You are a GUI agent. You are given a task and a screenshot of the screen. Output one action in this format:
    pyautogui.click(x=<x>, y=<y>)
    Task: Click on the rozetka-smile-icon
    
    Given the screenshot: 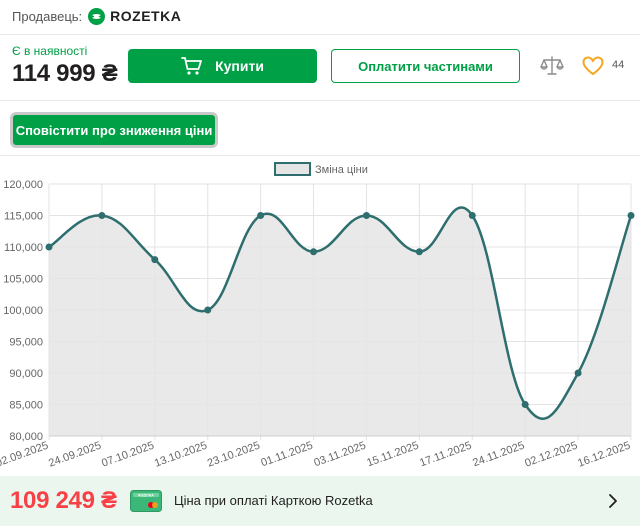 What is the action you would take?
    pyautogui.click(x=97, y=16)
    